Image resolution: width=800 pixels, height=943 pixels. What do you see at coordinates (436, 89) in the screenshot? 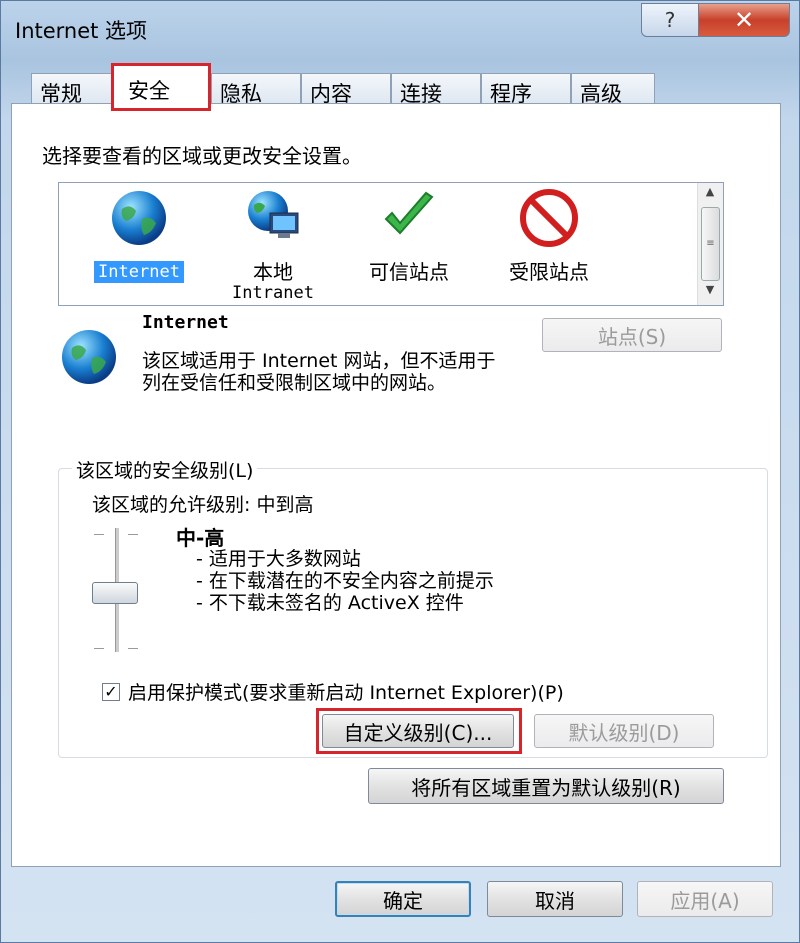
I see `tab-connections: 连接` at bounding box center [436, 89].